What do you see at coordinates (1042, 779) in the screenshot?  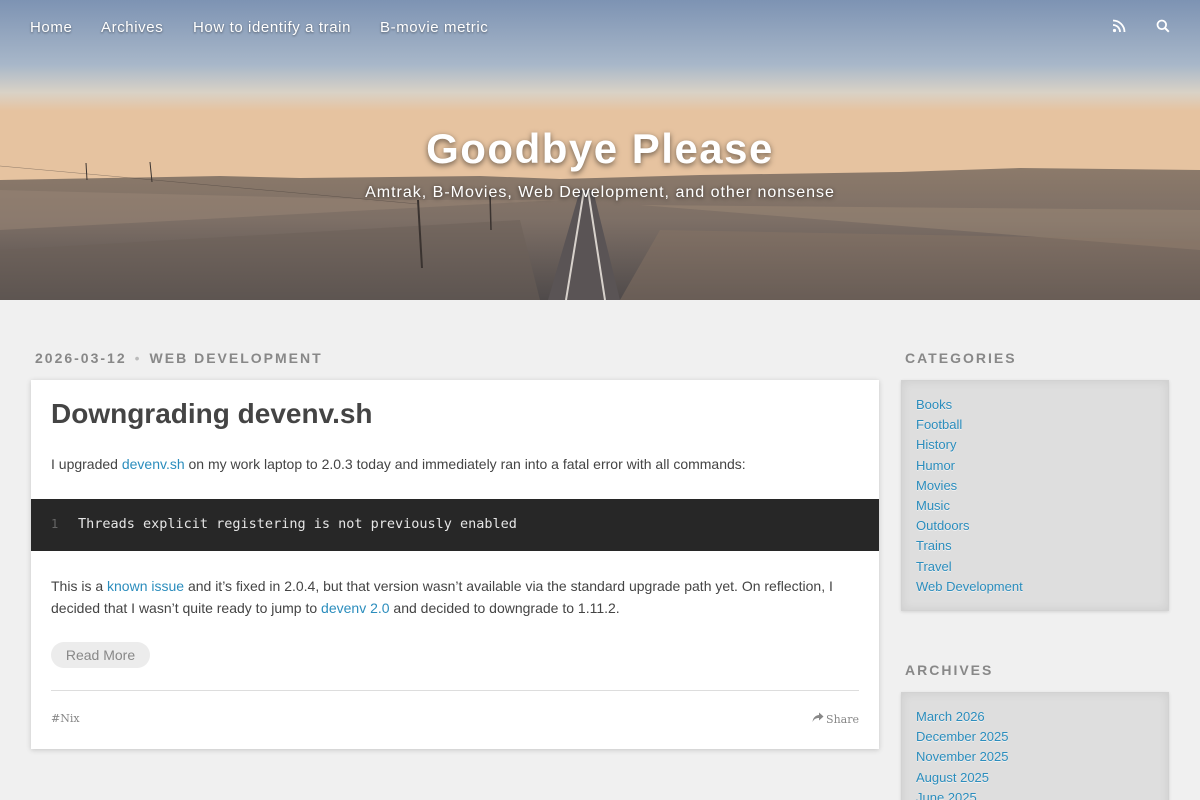 I see `list-item: August 2025` at bounding box center [1042, 779].